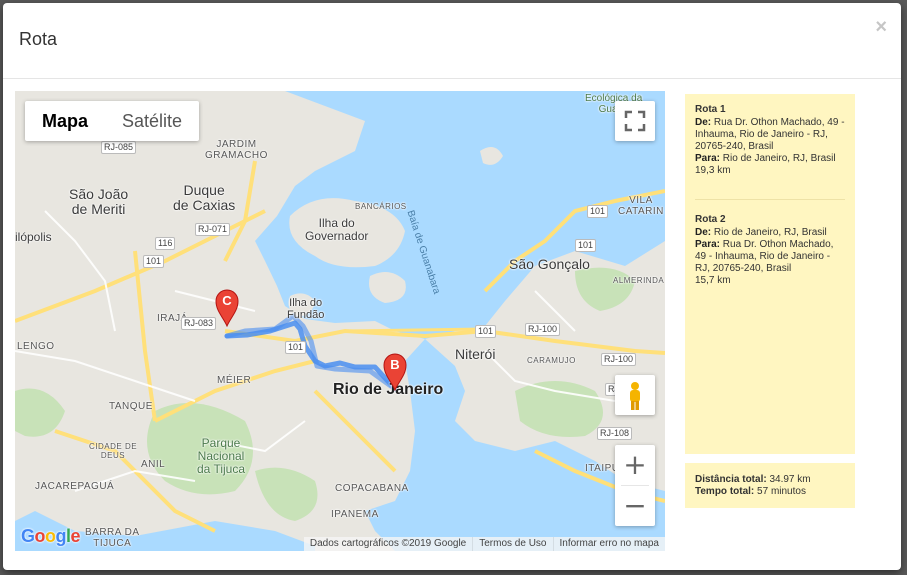 This screenshot has height=575, width=907. I want to click on fullscreen-icon, so click(635, 121).